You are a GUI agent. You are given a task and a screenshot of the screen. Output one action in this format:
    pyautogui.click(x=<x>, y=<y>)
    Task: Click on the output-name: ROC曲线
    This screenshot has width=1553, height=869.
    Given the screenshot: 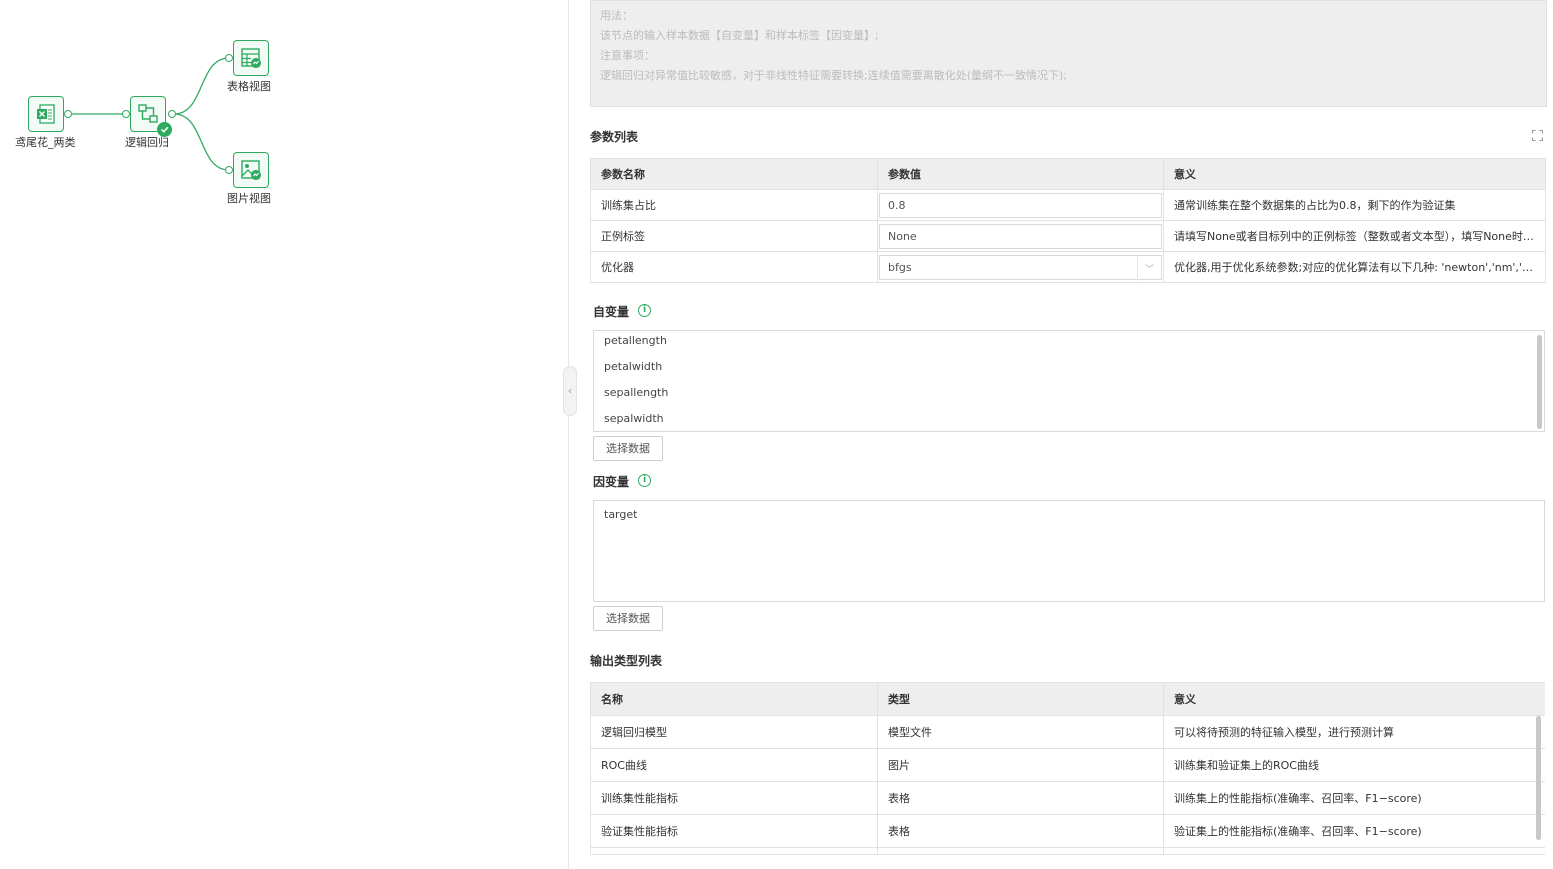 What is the action you would take?
    pyautogui.click(x=734, y=765)
    